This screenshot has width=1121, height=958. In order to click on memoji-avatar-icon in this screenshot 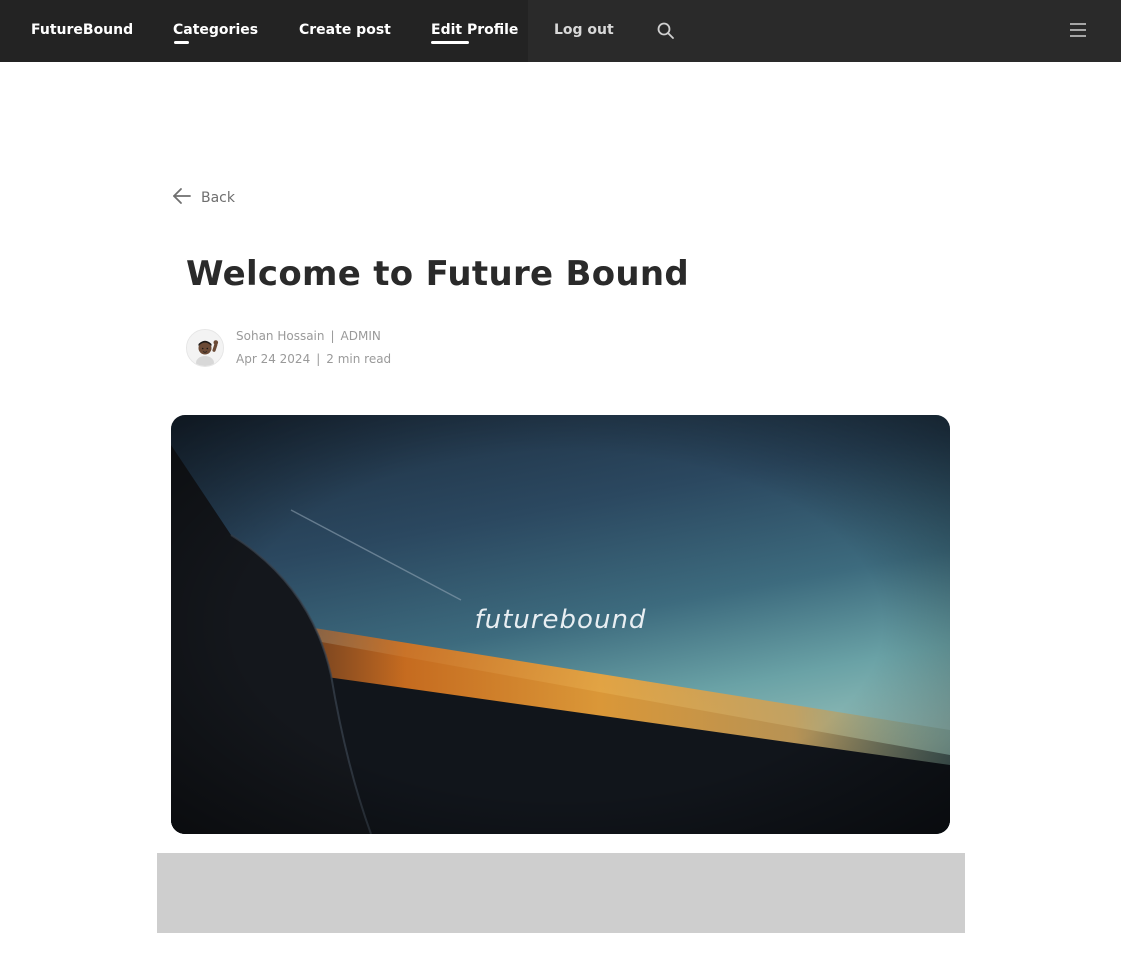, I will do `click(205, 348)`.